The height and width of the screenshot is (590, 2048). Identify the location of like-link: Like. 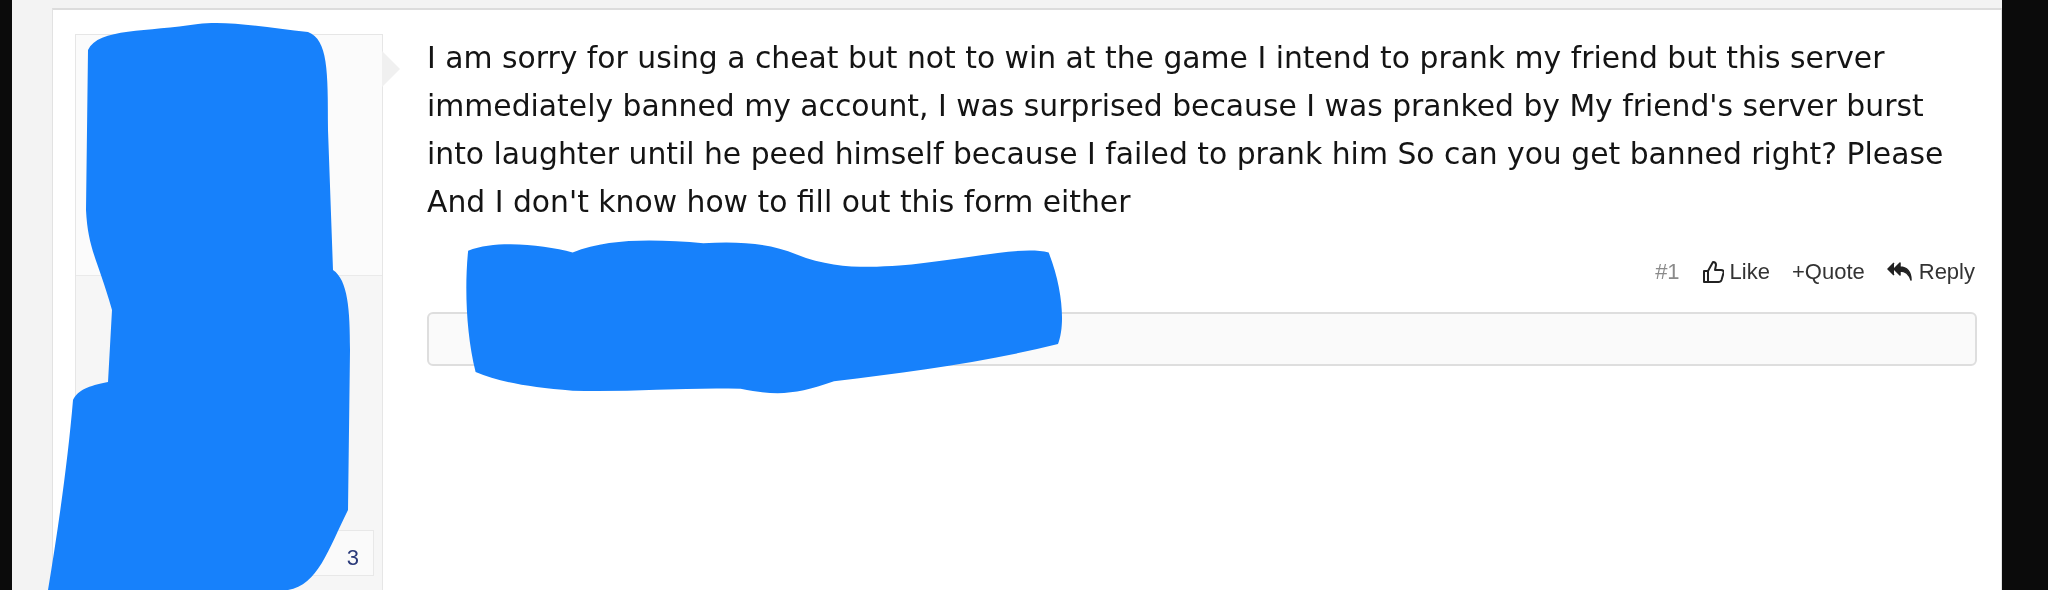
(1735, 272).